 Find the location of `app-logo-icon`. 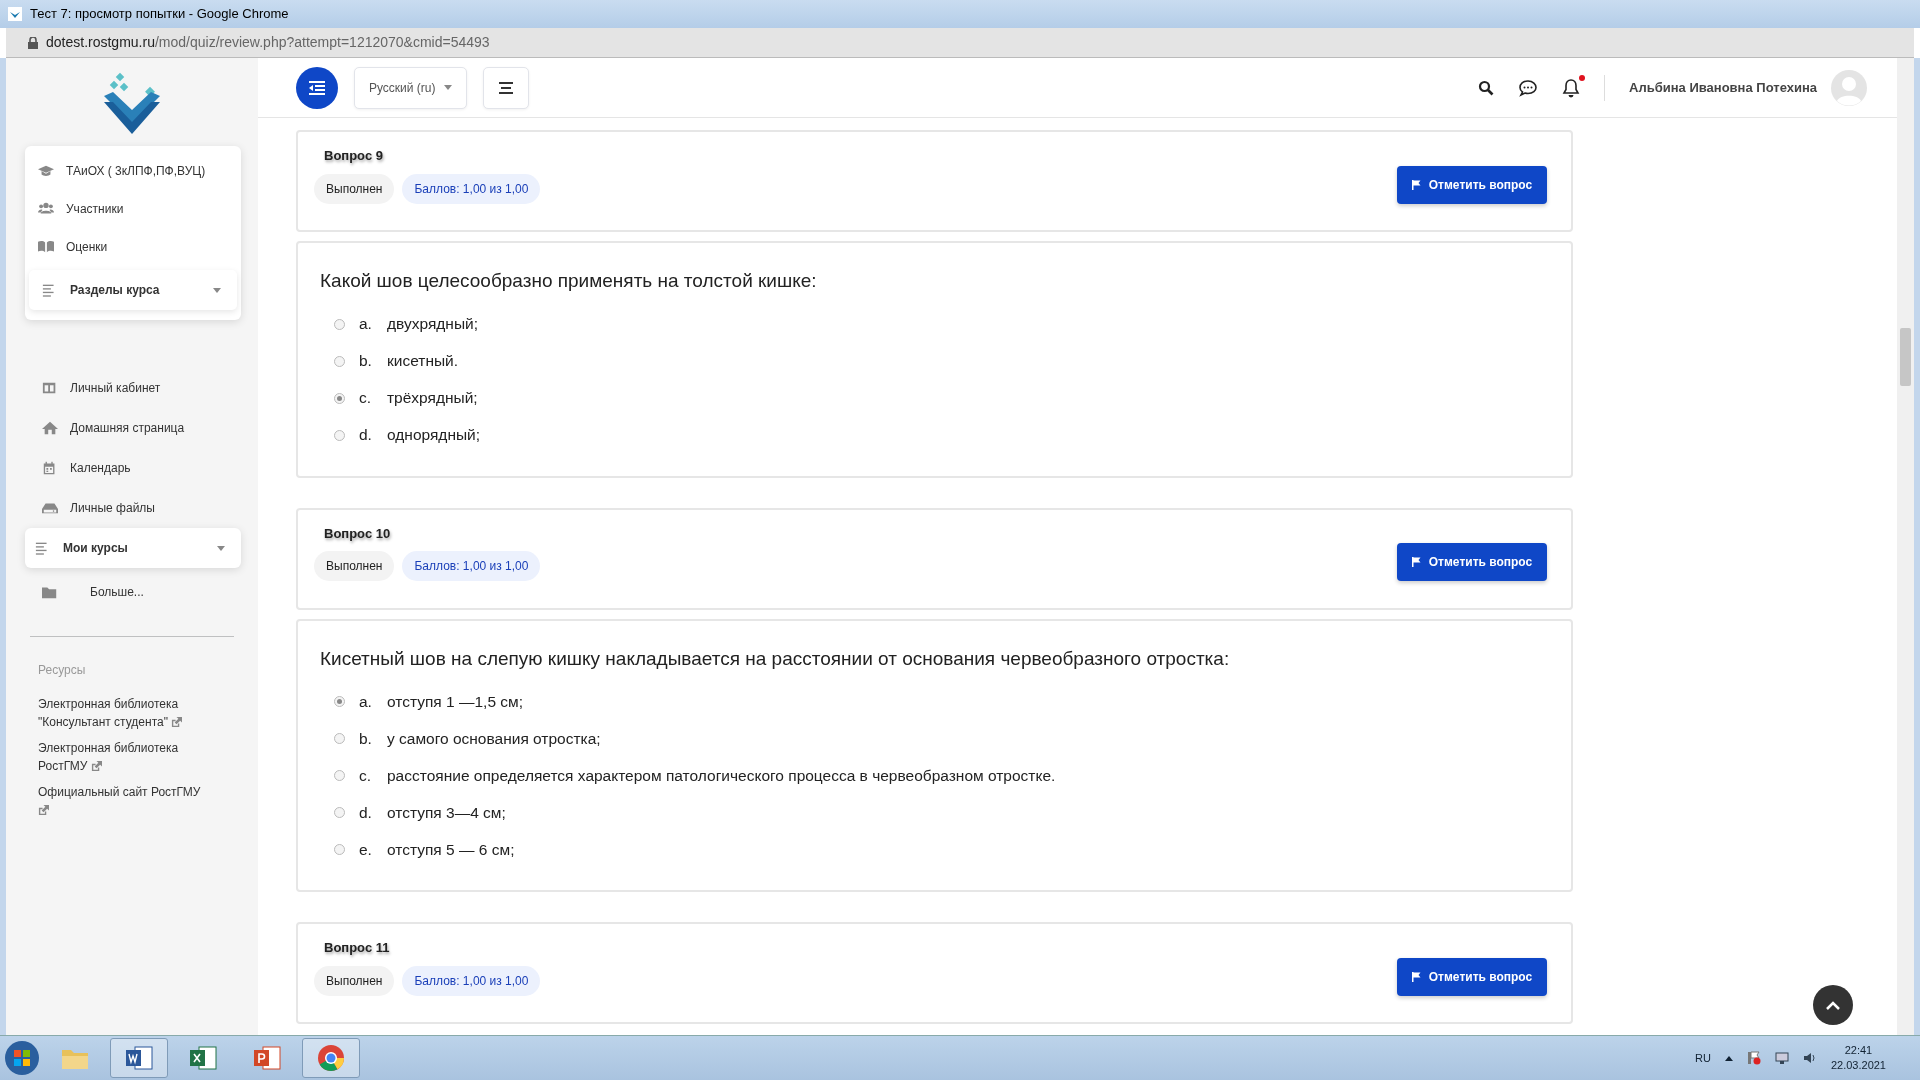

app-logo-icon is located at coordinates (15, 14).